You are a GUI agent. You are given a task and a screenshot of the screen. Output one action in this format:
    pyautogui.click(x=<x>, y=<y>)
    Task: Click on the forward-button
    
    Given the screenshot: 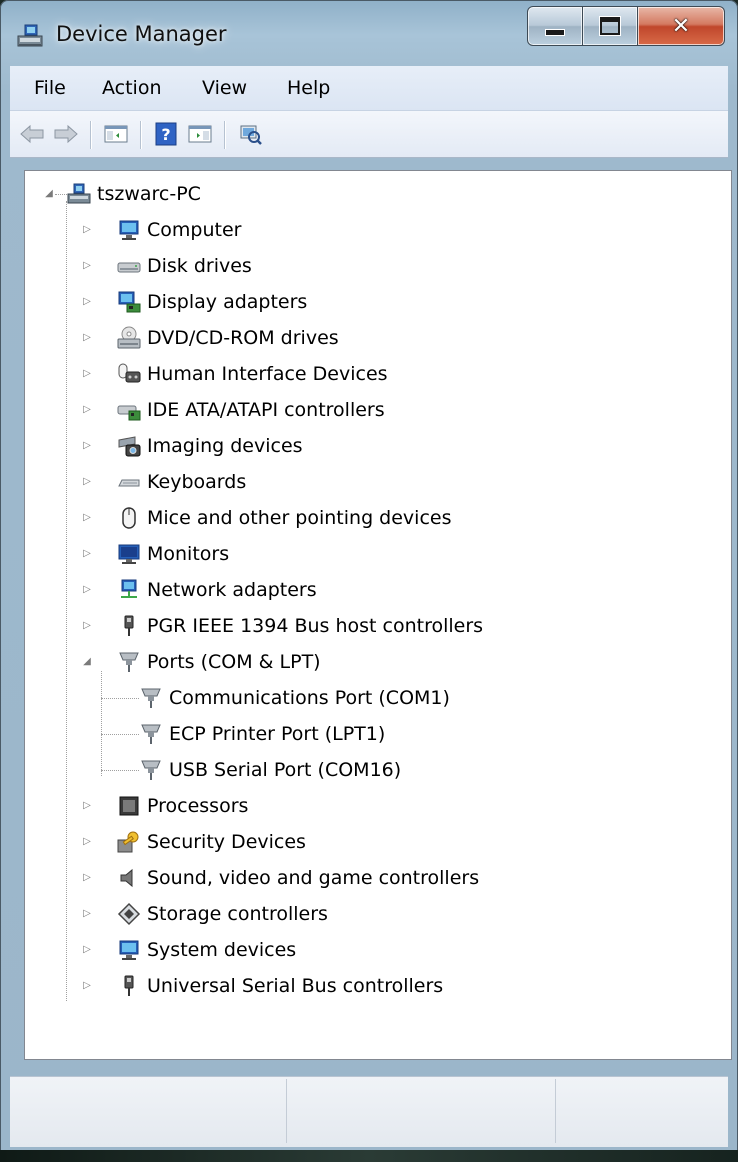 What is the action you would take?
    pyautogui.click(x=66, y=134)
    